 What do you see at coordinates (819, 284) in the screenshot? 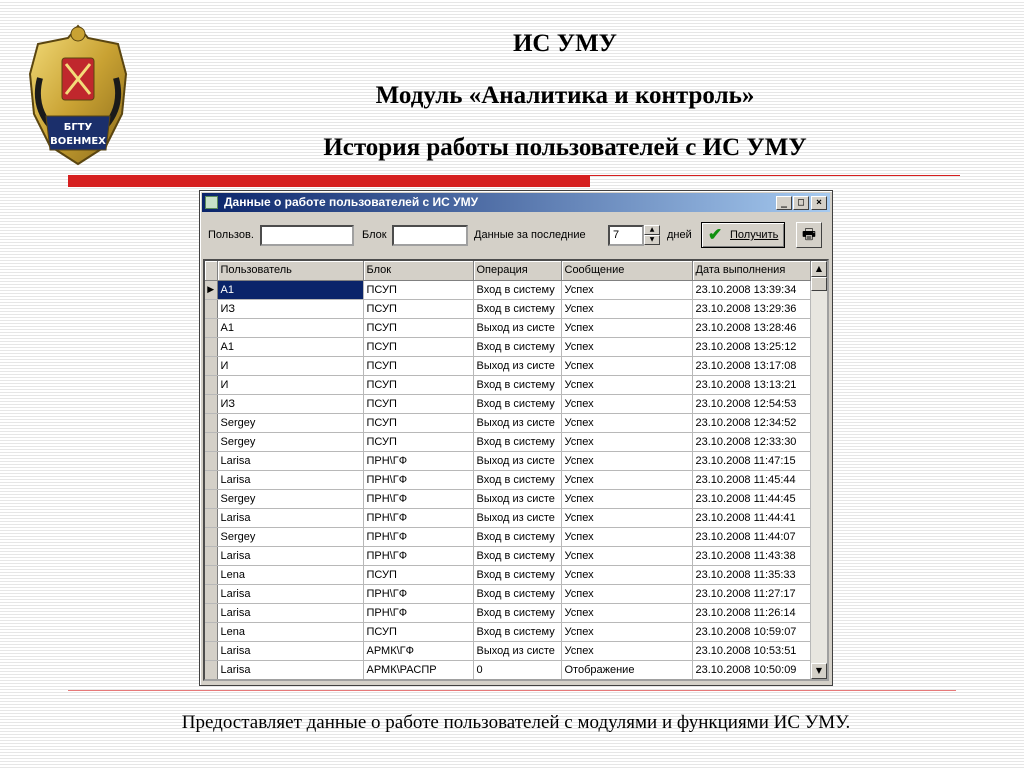
I see `scroll-thumb` at bounding box center [819, 284].